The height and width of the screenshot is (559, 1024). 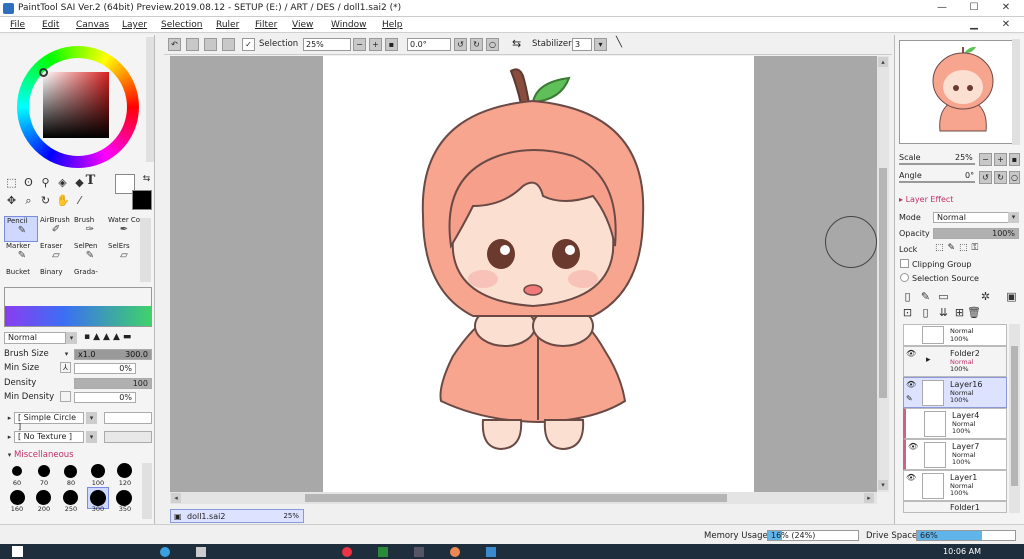 What do you see at coordinates (145, 250) in the screenshot?
I see `tool-grid-scrollbar` at bounding box center [145, 250].